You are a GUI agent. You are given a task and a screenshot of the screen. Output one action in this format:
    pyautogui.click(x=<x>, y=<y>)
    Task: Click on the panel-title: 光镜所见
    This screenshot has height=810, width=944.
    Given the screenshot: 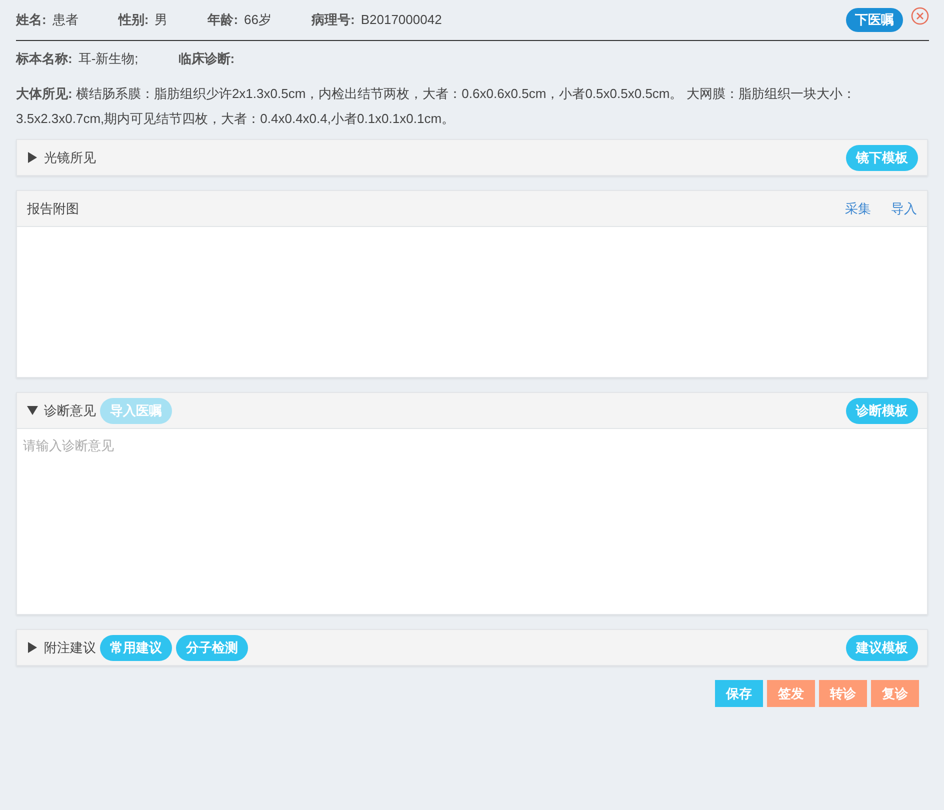 What is the action you would take?
    pyautogui.click(x=70, y=157)
    